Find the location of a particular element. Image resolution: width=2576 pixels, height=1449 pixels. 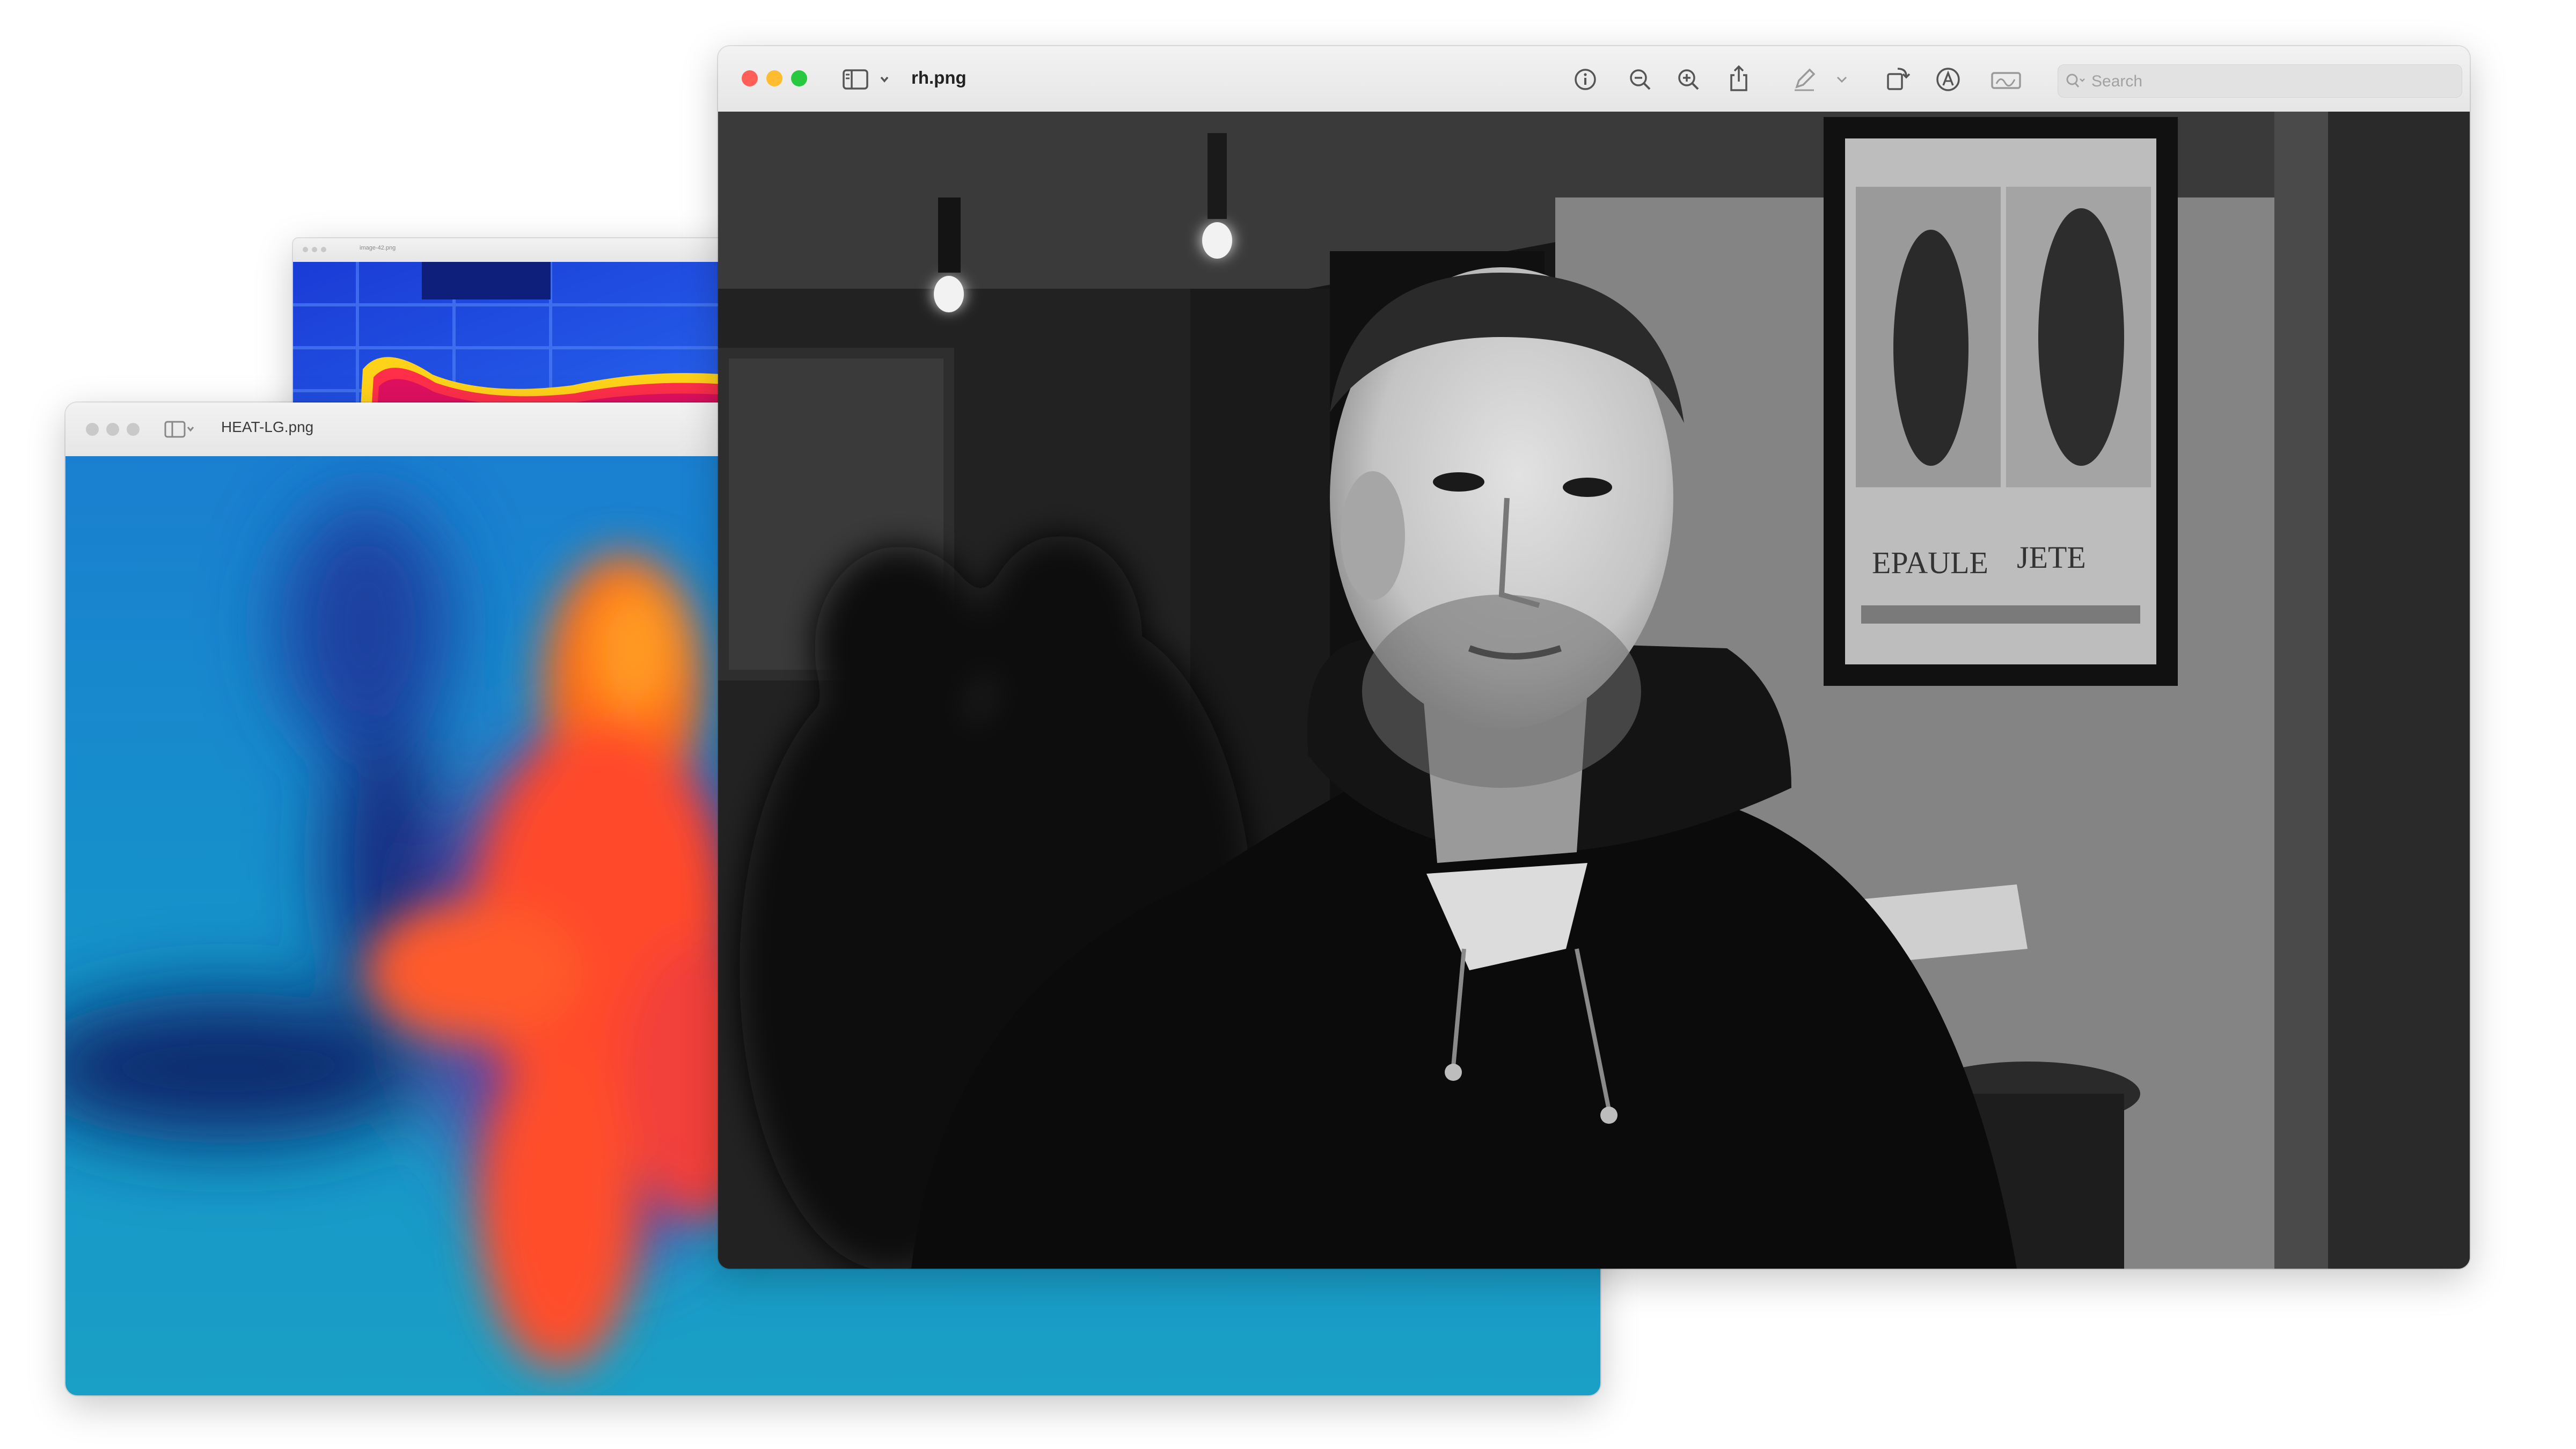

chevron-down-icon is located at coordinates (1841, 79).